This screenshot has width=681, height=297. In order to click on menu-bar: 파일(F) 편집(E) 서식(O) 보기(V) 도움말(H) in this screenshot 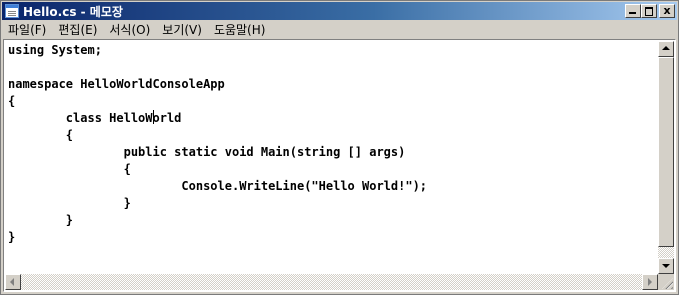, I will do `click(339, 30)`.